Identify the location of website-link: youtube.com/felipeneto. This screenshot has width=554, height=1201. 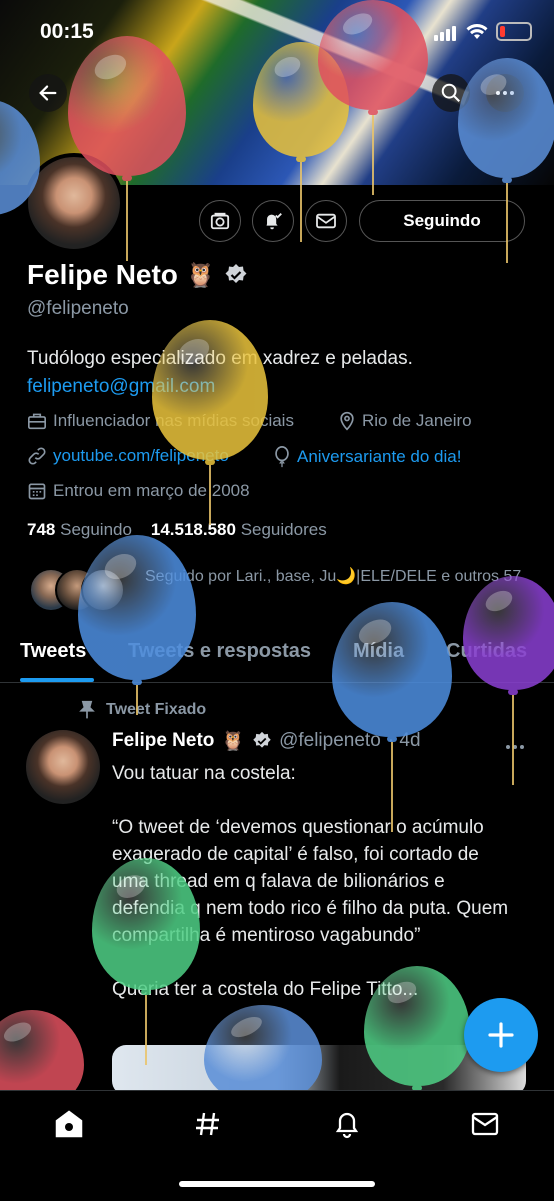
(141, 456).